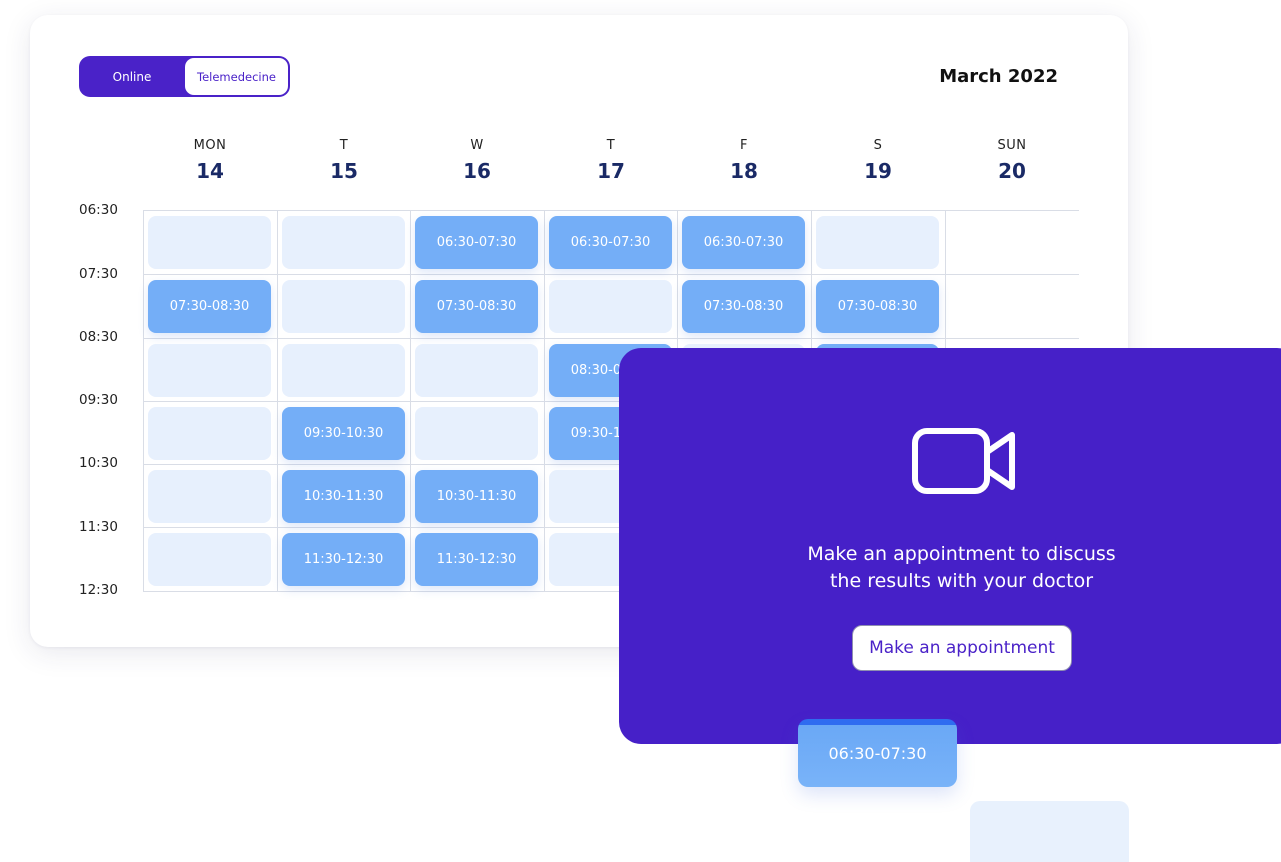 The width and height of the screenshot is (1281, 862). Describe the element at coordinates (1012, 171) in the screenshot. I see `day-date: 20` at that location.